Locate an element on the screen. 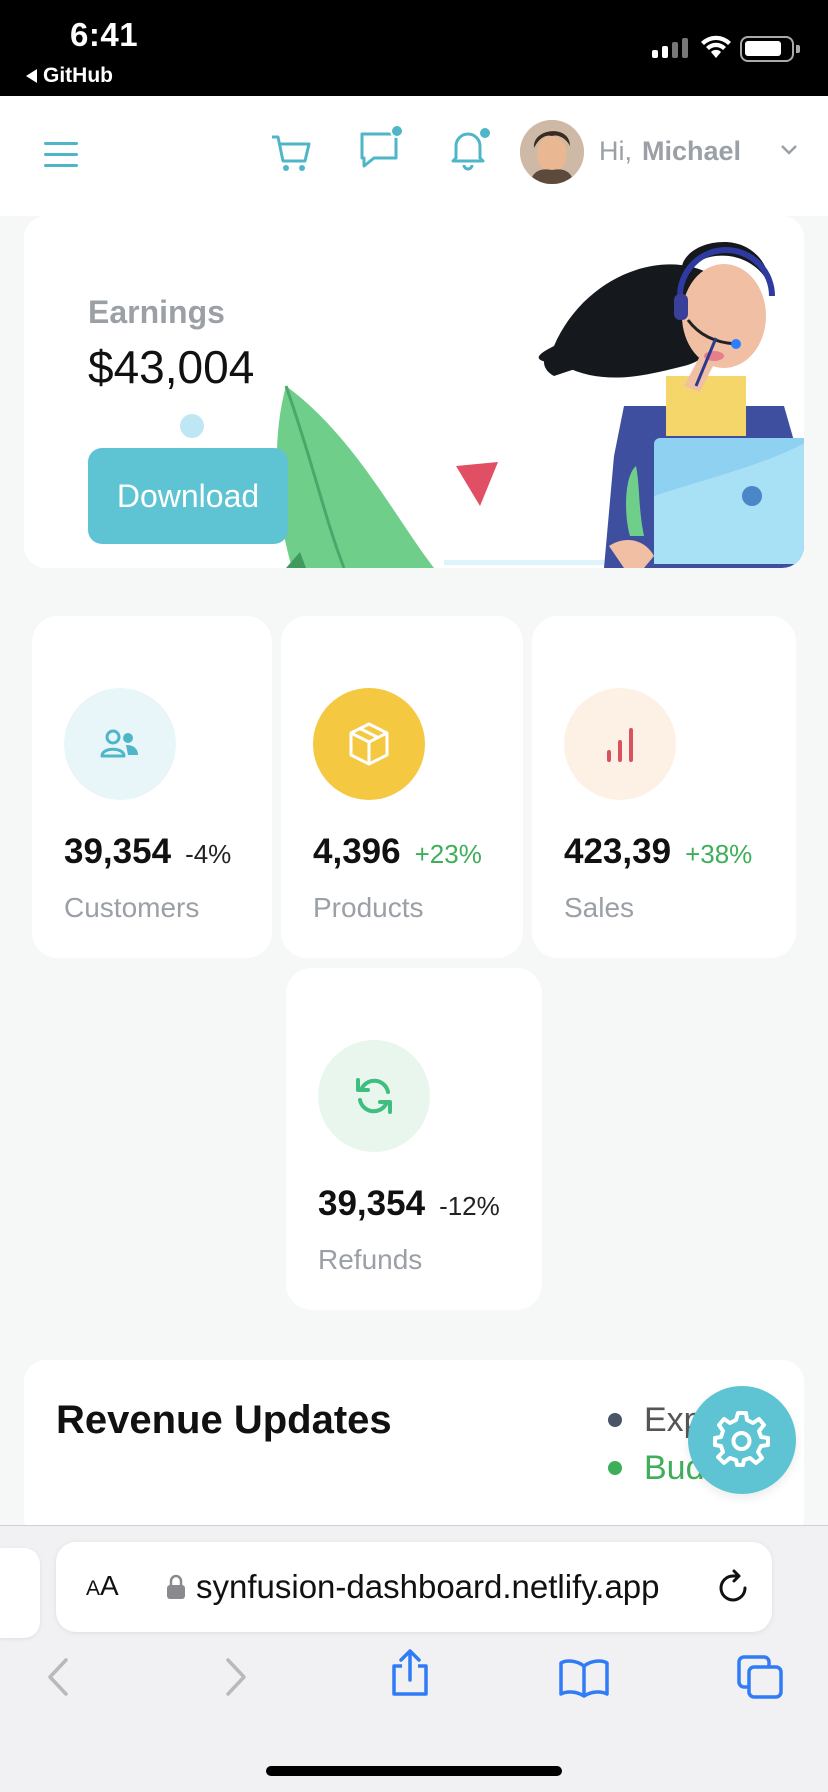 The image size is (828, 1792). products-value: 4,396 +23% is located at coordinates (397, 852).